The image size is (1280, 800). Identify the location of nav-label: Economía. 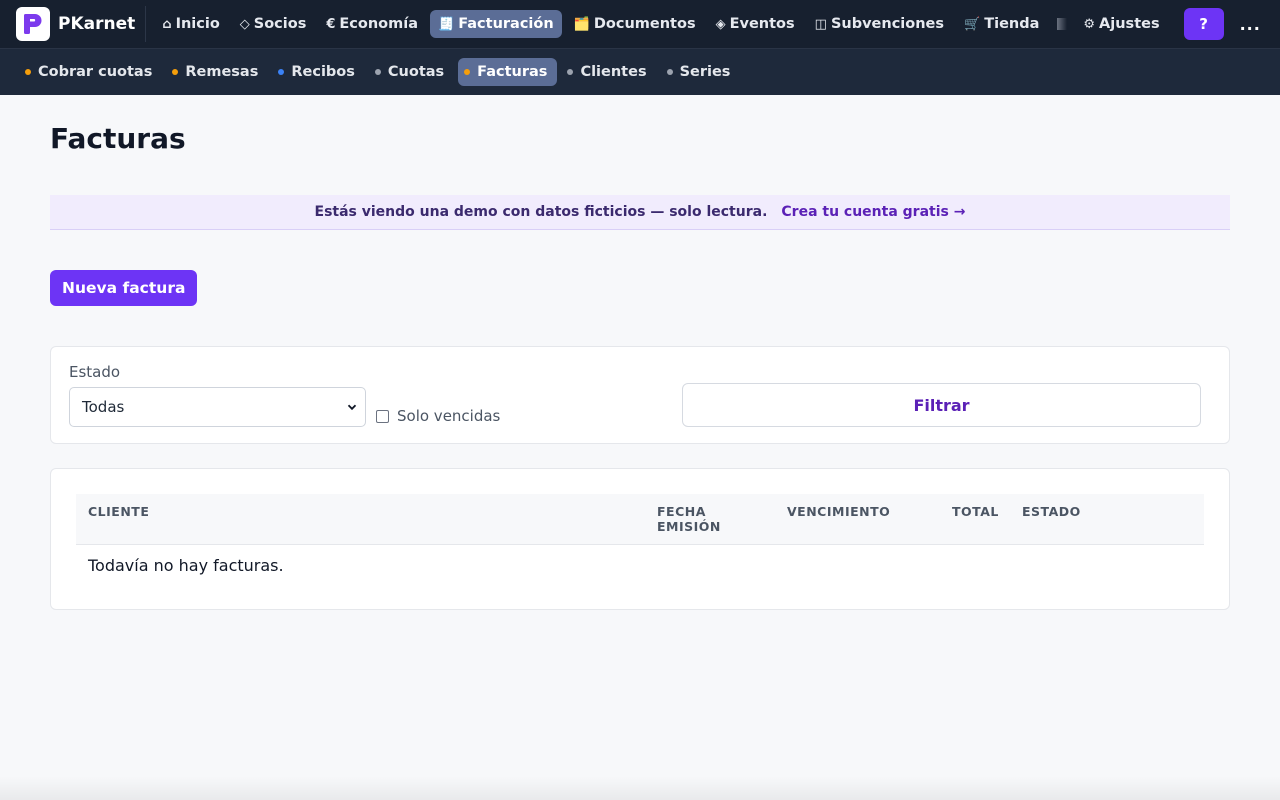
(379, 24).